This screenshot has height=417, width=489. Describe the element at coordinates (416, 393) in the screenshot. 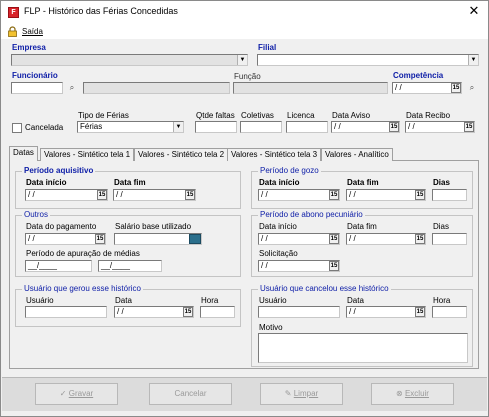

I see `excluir-label: Excluir` at that location.